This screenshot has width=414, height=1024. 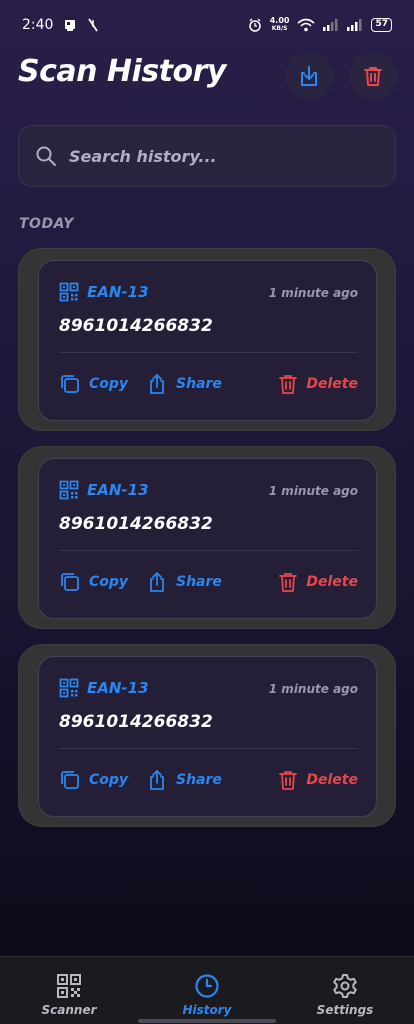 I want to click on nav-label-history: History, so click(x=207, y=1010).